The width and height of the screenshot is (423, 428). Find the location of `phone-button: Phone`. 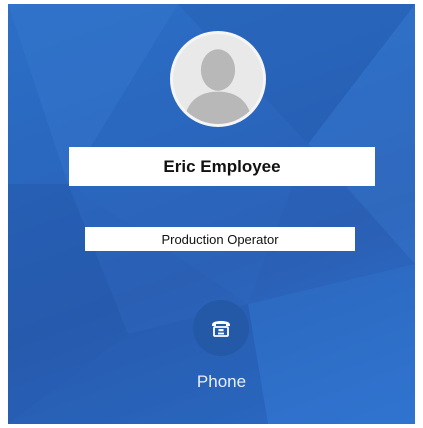

phone-button: Phone is located at coordinates (221, 347).